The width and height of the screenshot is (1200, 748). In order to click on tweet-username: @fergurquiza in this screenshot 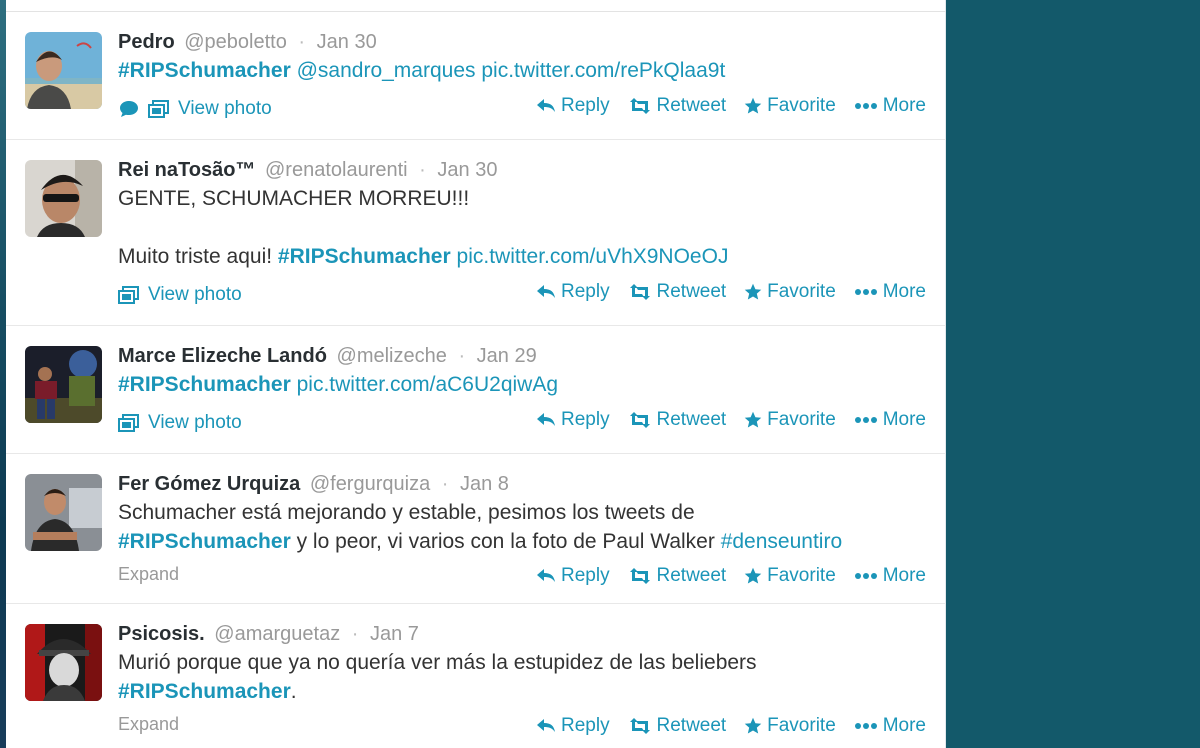, I will do `click(370, 484)`.